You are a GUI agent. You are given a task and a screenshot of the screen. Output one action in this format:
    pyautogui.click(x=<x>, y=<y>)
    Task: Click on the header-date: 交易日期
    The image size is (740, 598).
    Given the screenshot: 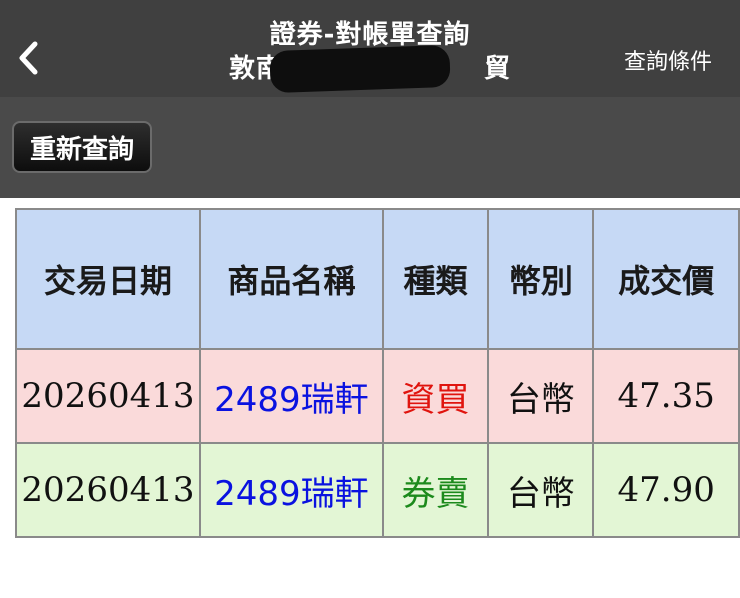 What is the action you would take?
    pyautogui.click(x=108, y=279)
    